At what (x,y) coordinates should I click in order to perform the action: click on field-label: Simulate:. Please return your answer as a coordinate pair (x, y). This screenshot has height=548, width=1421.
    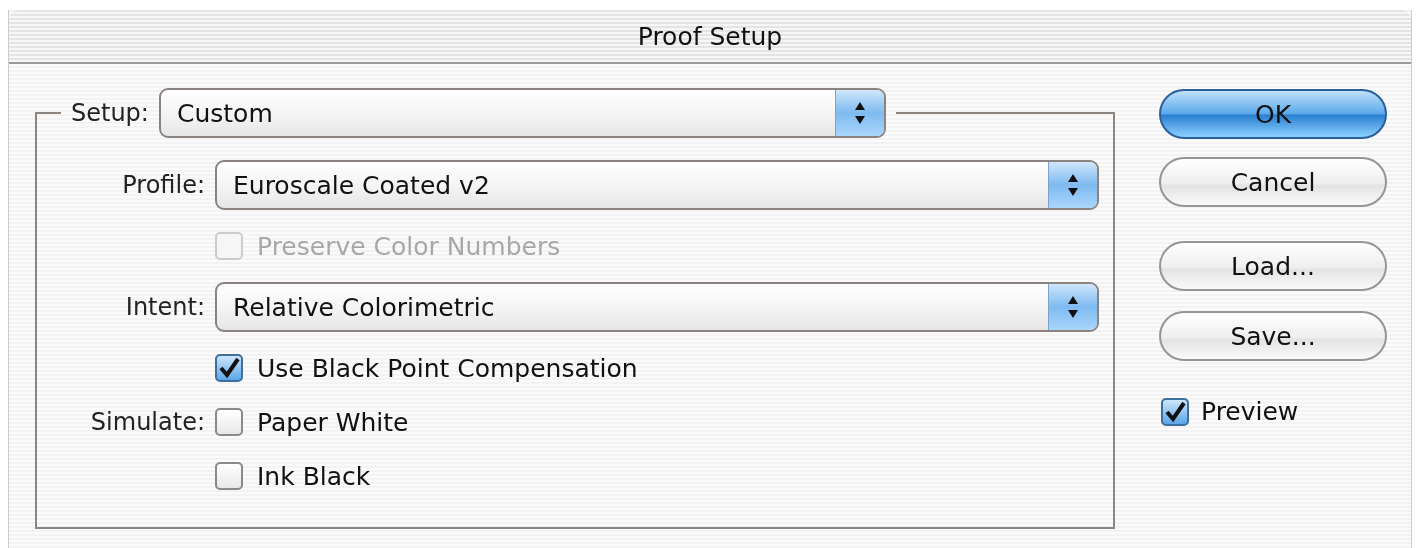
    Looking at the image, I should click on (147, 422).